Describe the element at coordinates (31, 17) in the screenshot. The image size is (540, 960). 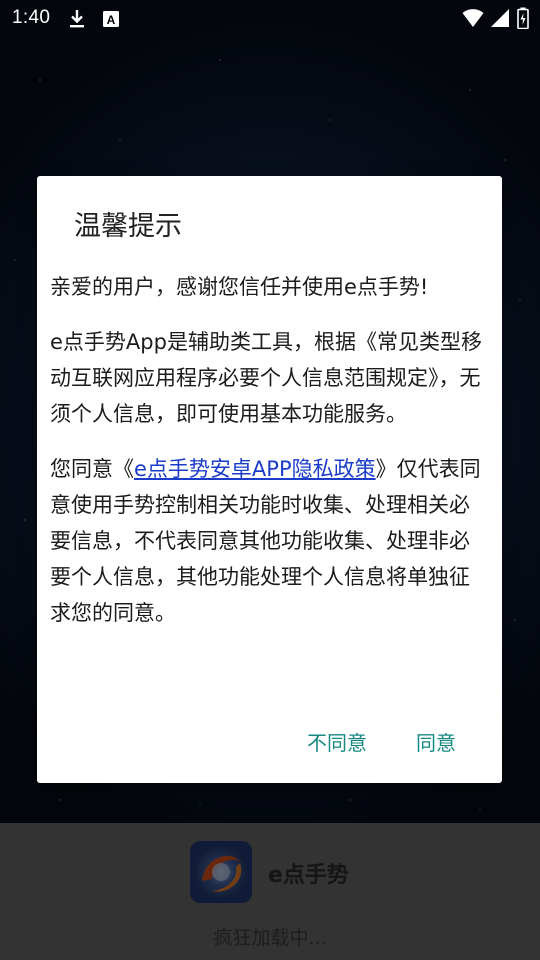
I see `status-time: 1:40` at that location.